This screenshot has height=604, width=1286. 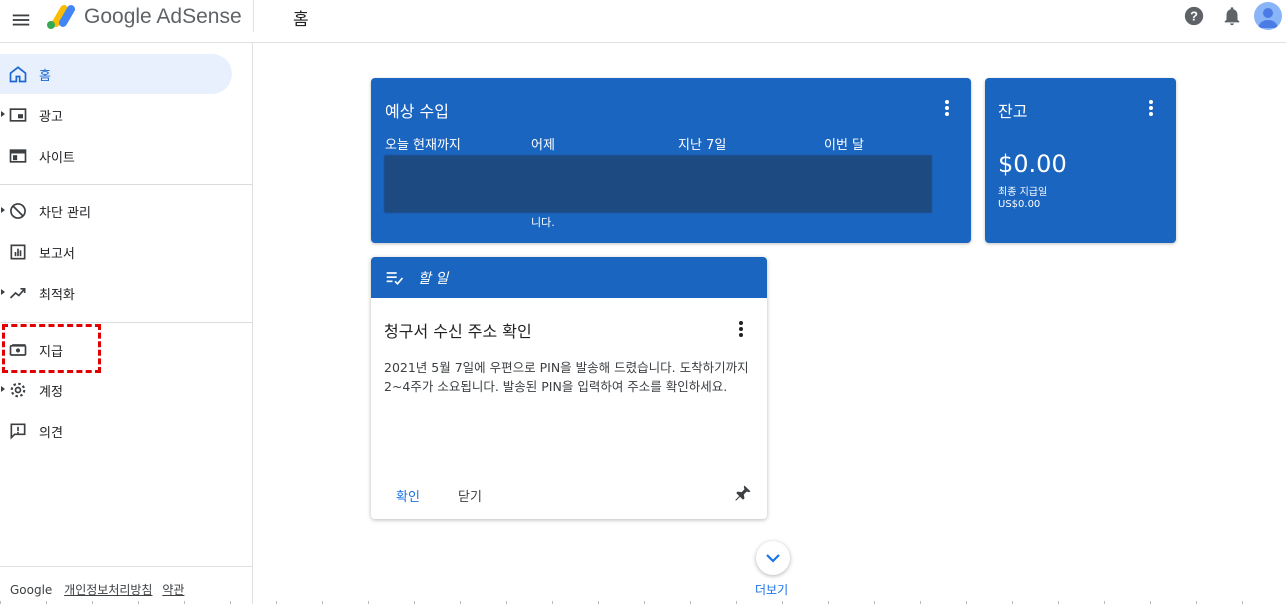 I want to click on balance-title: 잔고, so click(x=1013, y=111).